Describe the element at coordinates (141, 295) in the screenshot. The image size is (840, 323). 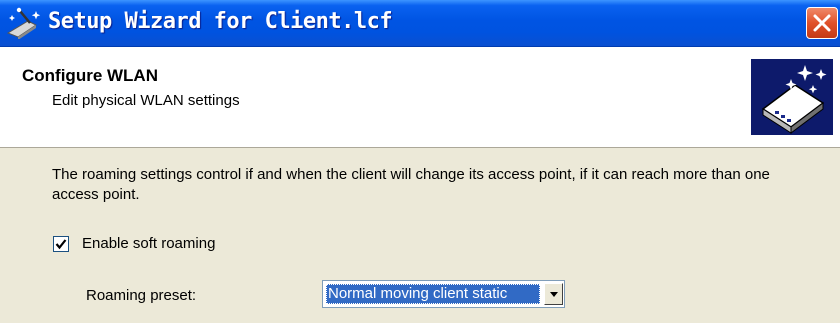
I see `roaming-preset-label: Roaming preset:` at that location.